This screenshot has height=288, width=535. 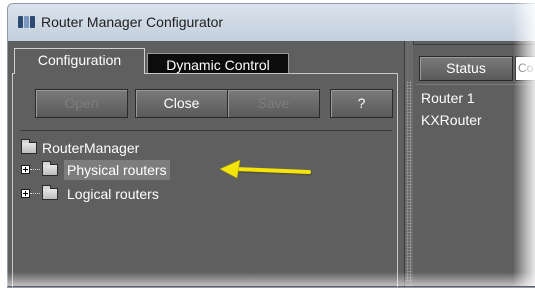 I want to click on help-button: ?, so click(x=361, y=103).